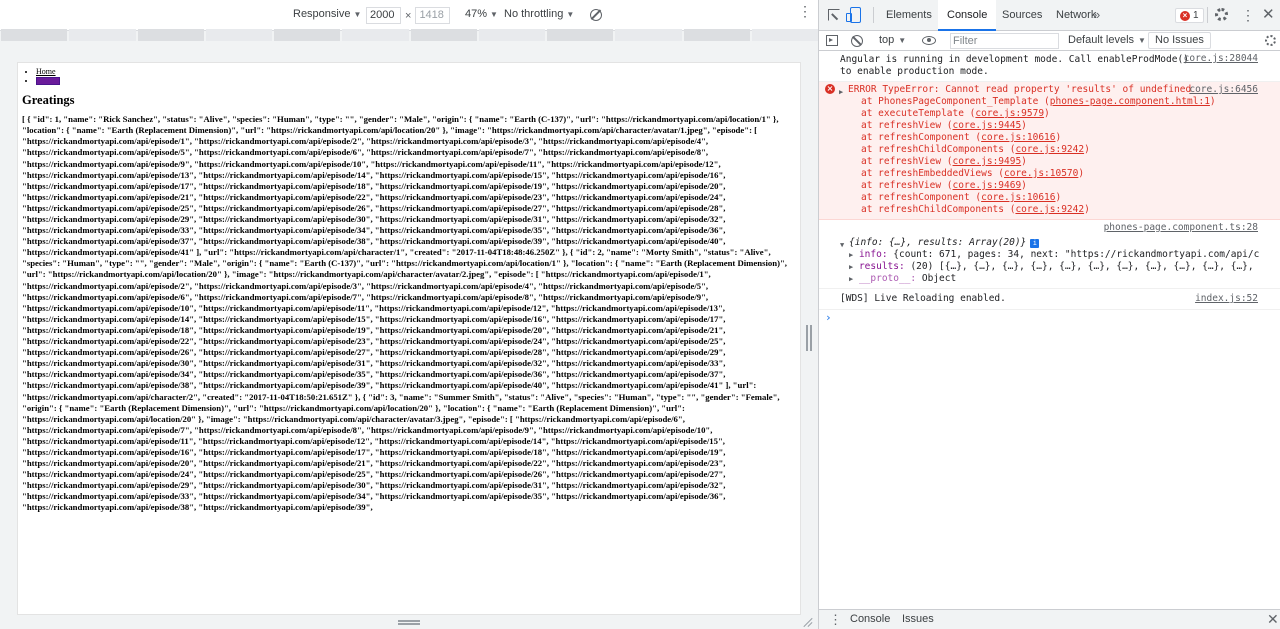  What do you see at coordinates (929, 40) in the screenshot?
I see `live-expression-eye-icon` at bounding box center [929, 40].